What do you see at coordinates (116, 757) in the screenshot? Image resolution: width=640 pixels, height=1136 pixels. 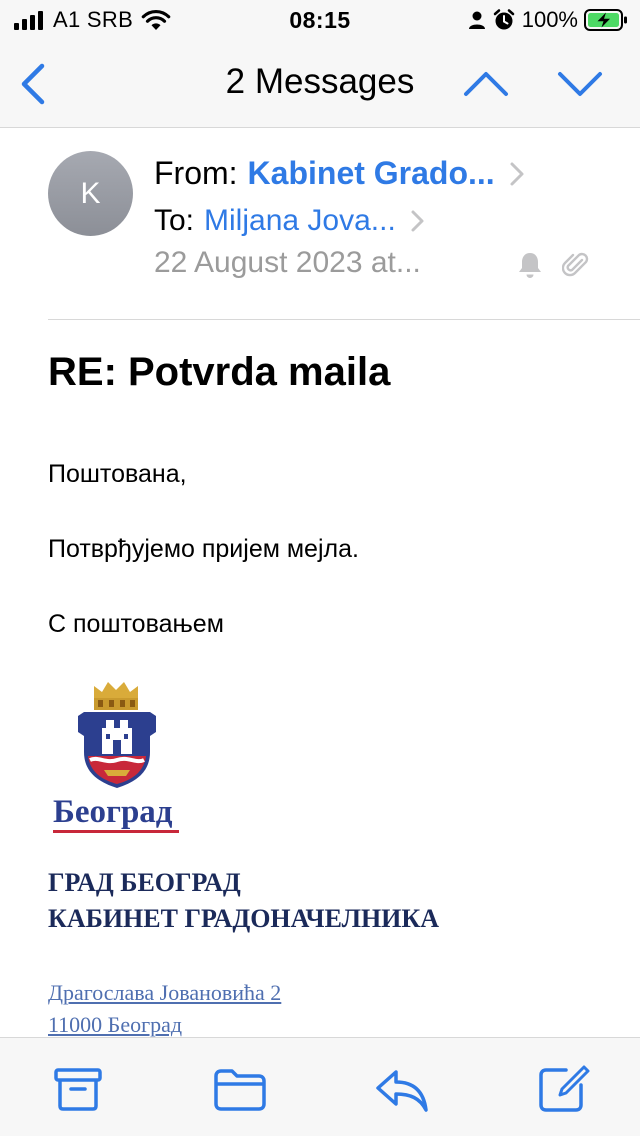 I see `belgrade-coat-of-arms-logo: Београд` at bounding box center [116, 757].